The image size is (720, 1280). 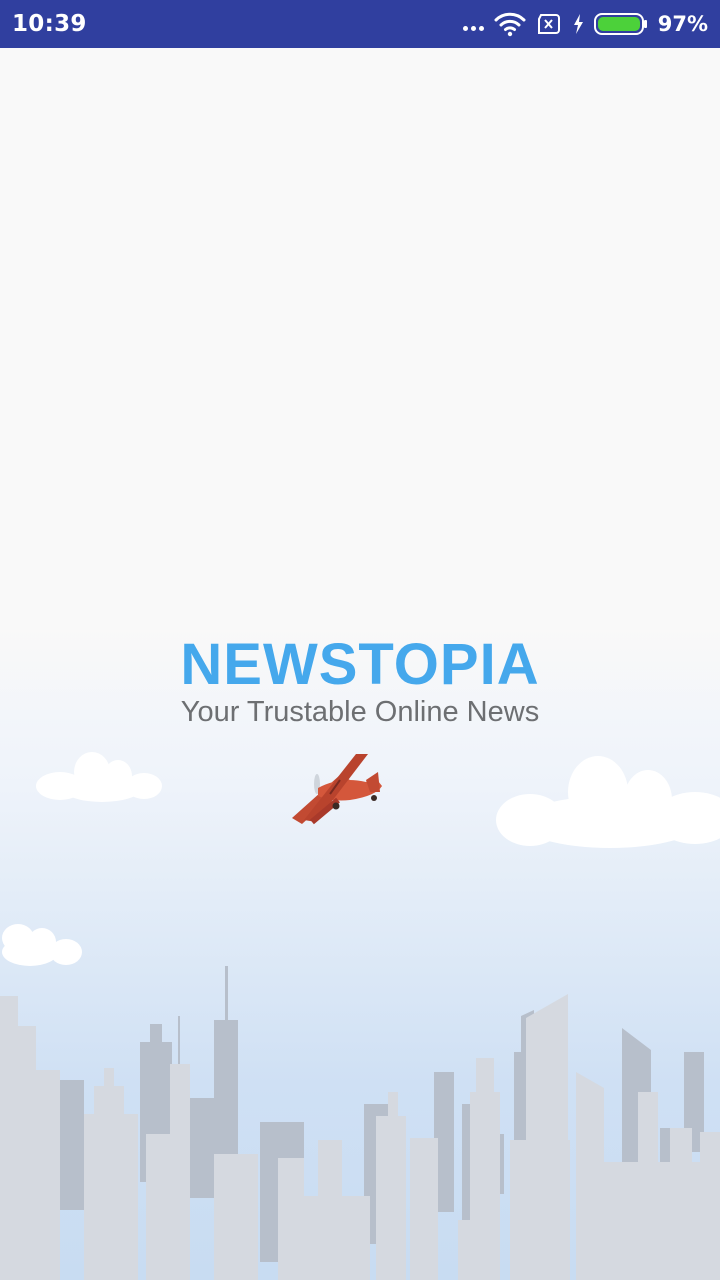 I want to click on battery-percent: 97%, so click(x=682, y=24).